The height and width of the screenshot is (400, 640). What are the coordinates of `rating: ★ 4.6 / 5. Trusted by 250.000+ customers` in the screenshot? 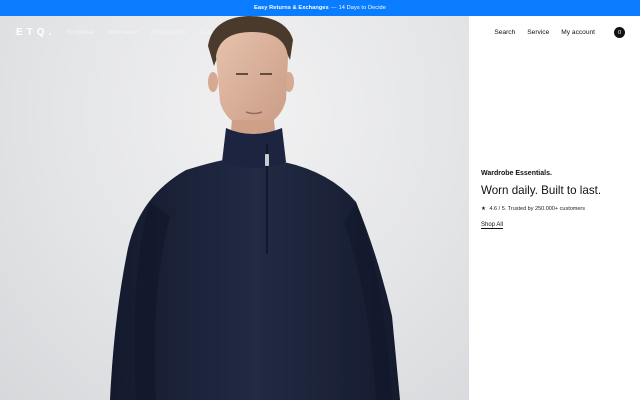 It's located at (533, 209).